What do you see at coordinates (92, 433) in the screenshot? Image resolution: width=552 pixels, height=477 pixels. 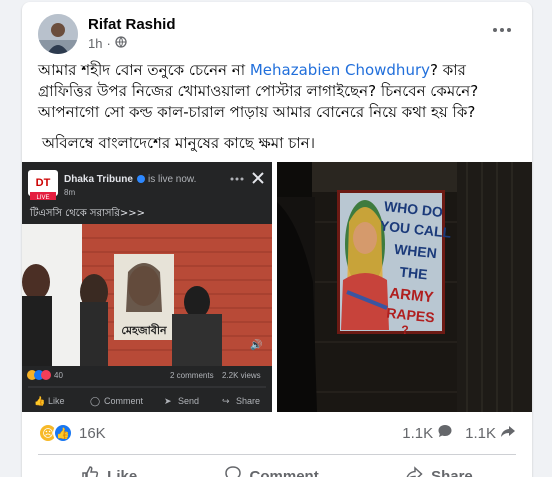 I see `reactions-count: 16K` at bounding box center [92, 433].